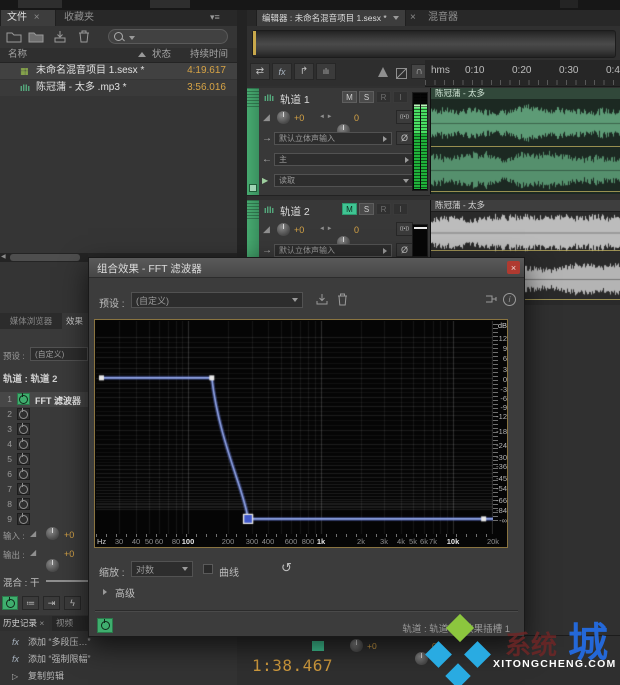 This screenshot has height=685, width=620. Describe the element at coordinates (161, 55) in the screenshot. I see `col-status: 状态` at that location.